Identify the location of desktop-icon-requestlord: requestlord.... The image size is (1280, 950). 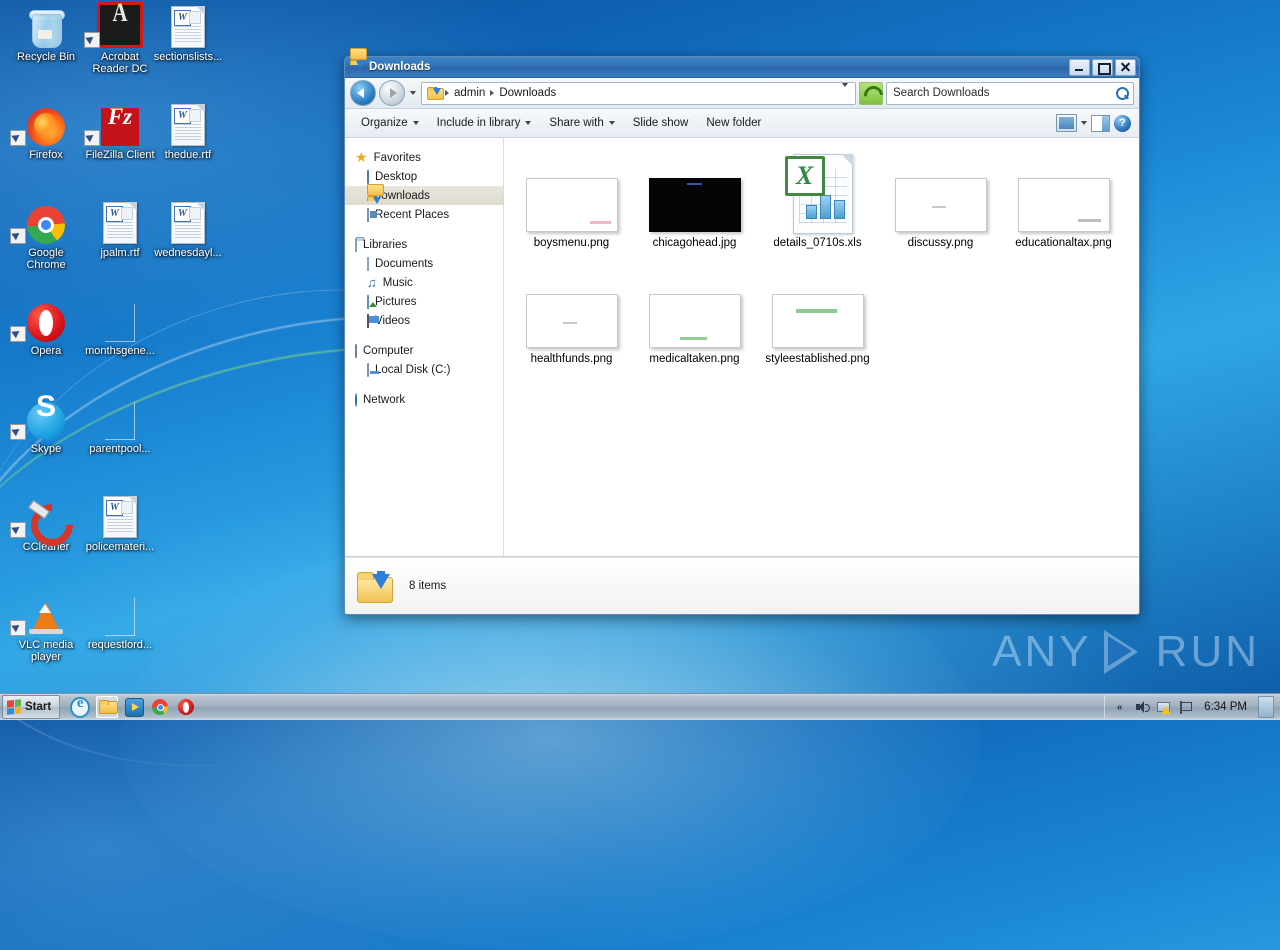
(120, 620).